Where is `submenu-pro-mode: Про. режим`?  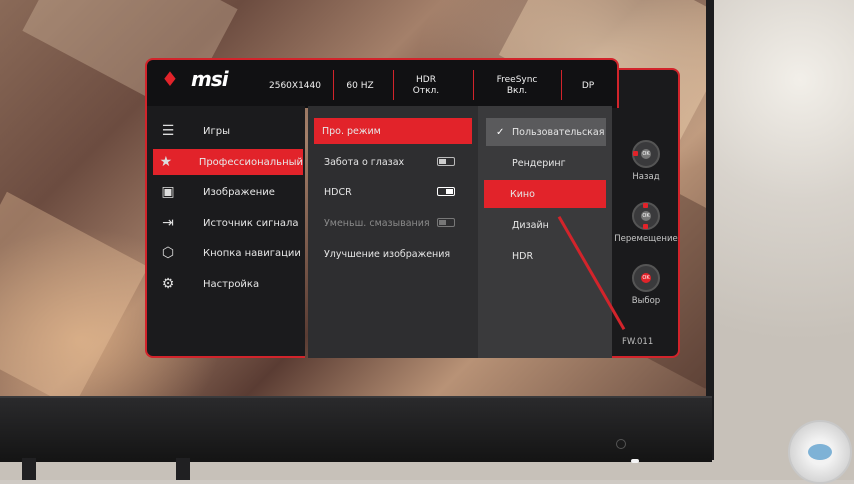 submenu-pro-mode: Про. режим is located at coordinates (393, 131).